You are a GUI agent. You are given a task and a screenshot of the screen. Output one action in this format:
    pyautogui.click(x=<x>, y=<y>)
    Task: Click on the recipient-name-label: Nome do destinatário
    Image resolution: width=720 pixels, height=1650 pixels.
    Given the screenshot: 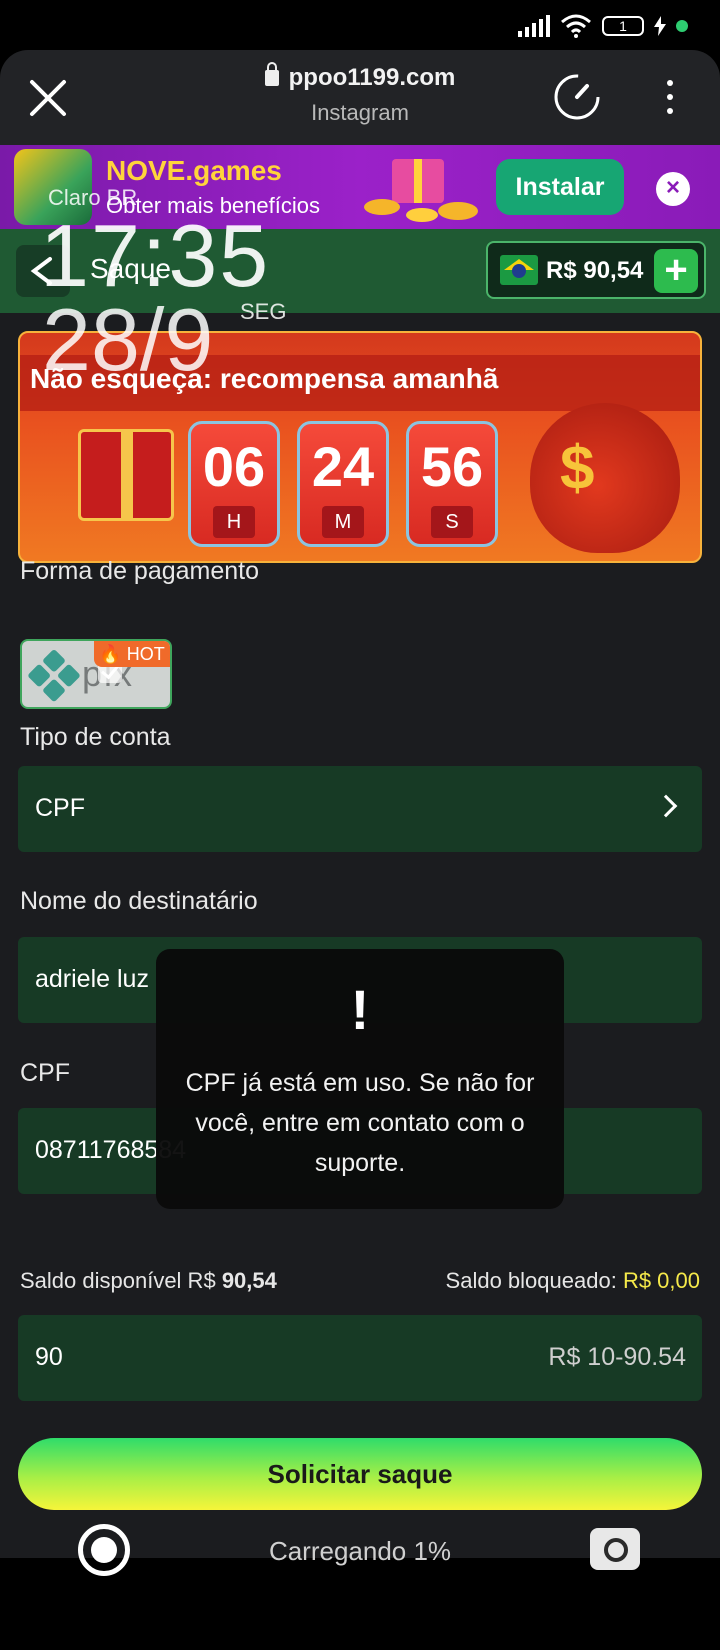 What is the action you would take?
    pyautogui.click(x=139, y=901)
    